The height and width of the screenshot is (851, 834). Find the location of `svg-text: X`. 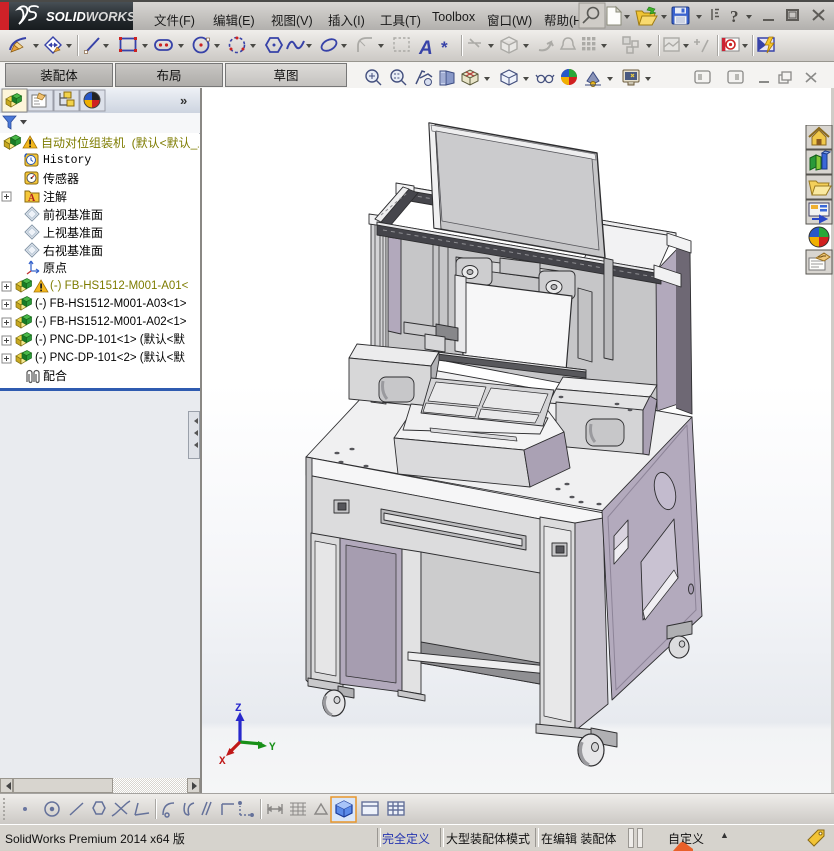

svg-text: X is located at coordinates (222, 762).